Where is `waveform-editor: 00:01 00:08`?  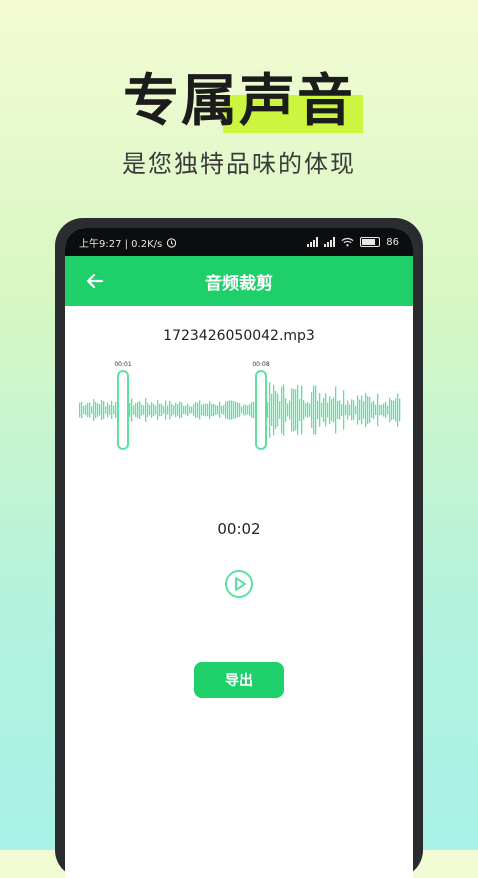 waveform-editor: 00:01 00:08 is located at coordinates (239, 411).